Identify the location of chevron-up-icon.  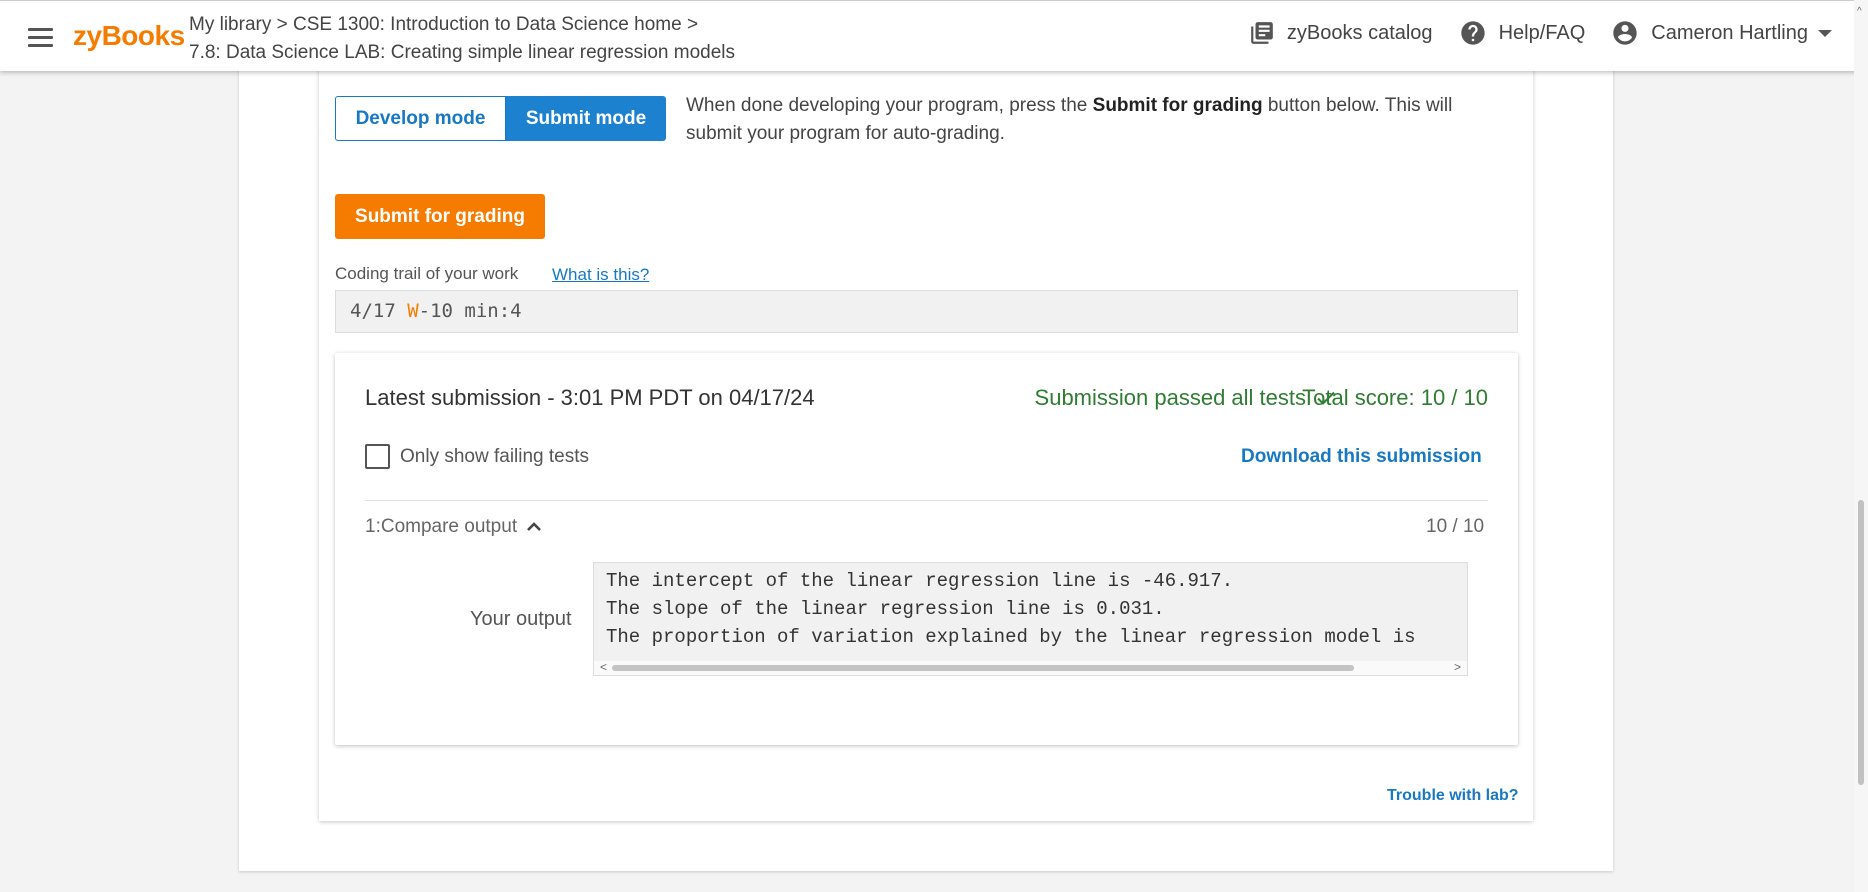
(534, 526).